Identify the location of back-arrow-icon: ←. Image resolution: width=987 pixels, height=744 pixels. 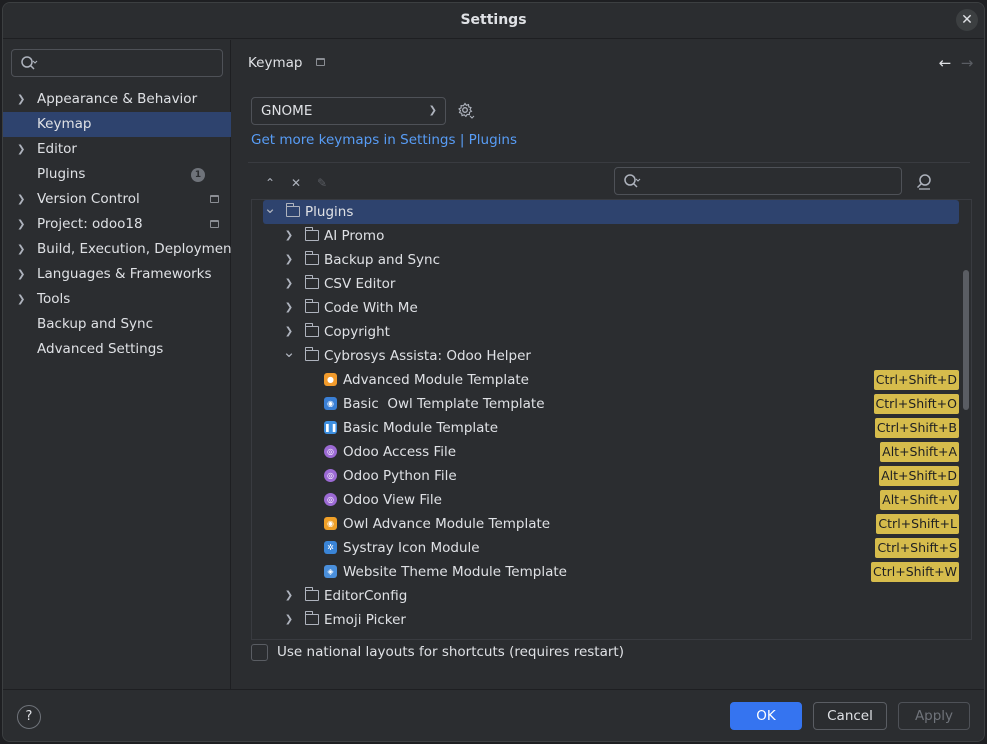
(945, 63).